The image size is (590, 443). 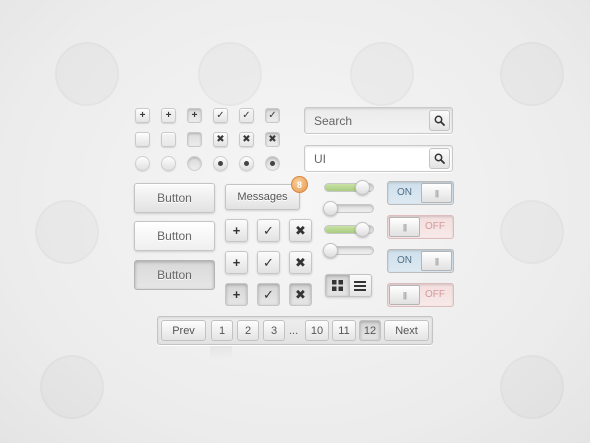 I want to click on checkbox-check-1: ✓, so click(x=220, y=115).